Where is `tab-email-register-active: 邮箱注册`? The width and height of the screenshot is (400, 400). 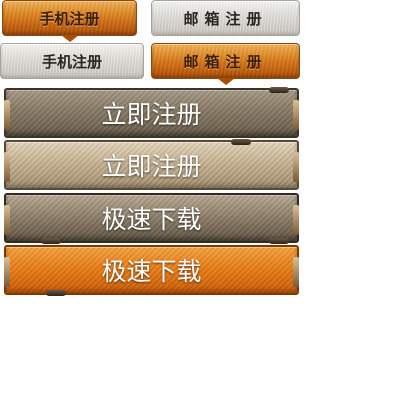 tab-email-register-active: 邮箱注册 is located at coordinates (225, 64).